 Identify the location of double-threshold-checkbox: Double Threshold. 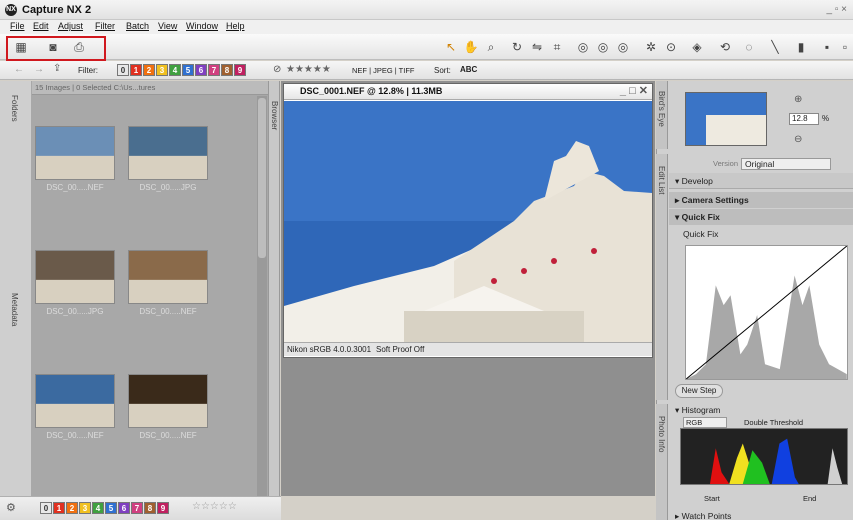
(773, 422).